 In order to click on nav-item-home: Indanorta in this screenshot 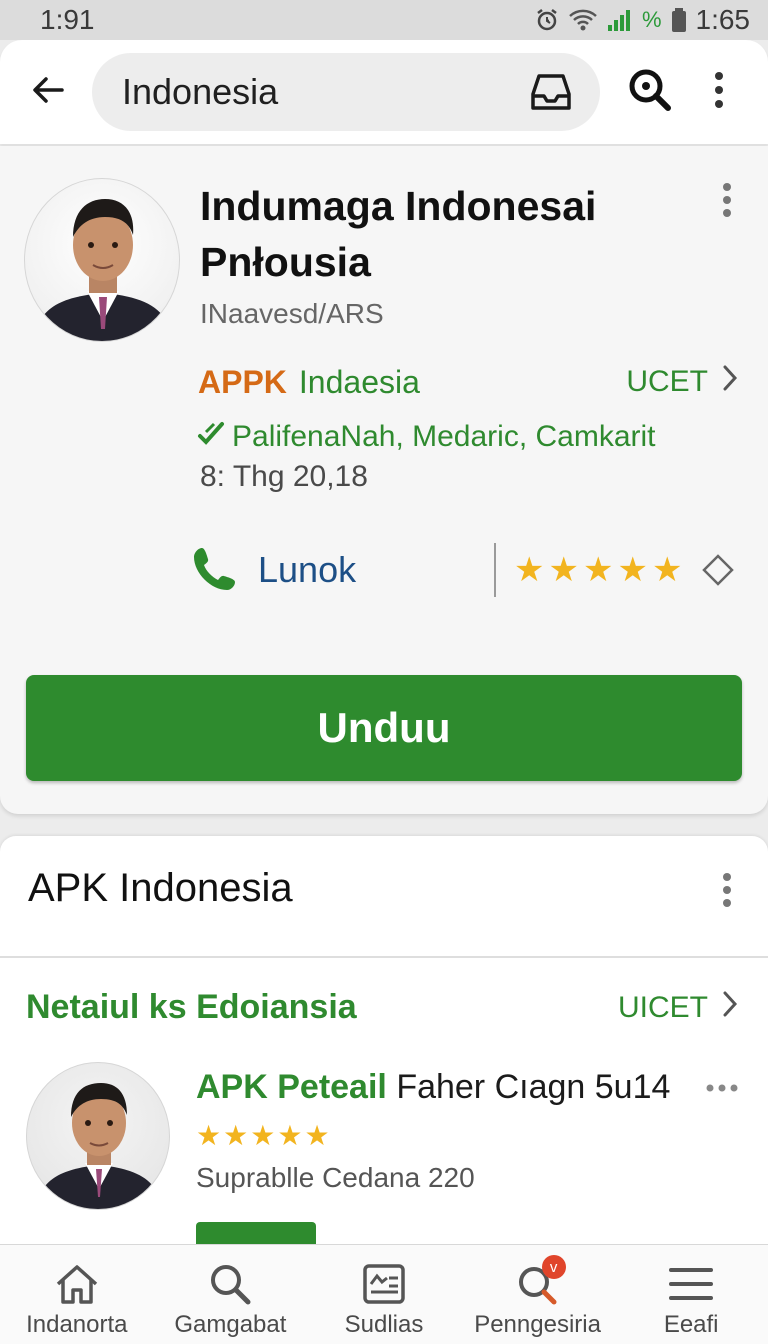, I will do `click(77, 1294)`.